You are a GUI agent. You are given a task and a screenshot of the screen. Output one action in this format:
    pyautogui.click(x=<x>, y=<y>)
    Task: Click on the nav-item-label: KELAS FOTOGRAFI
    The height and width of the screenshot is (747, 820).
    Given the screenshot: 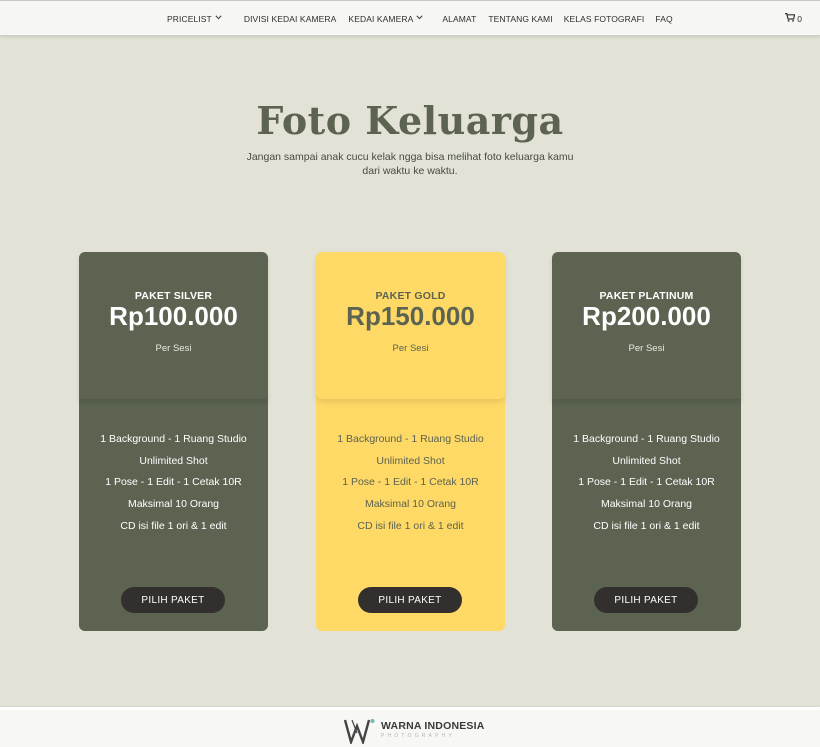 What is the action you would take?
    pyautogui.click(x=604, y=18)
    